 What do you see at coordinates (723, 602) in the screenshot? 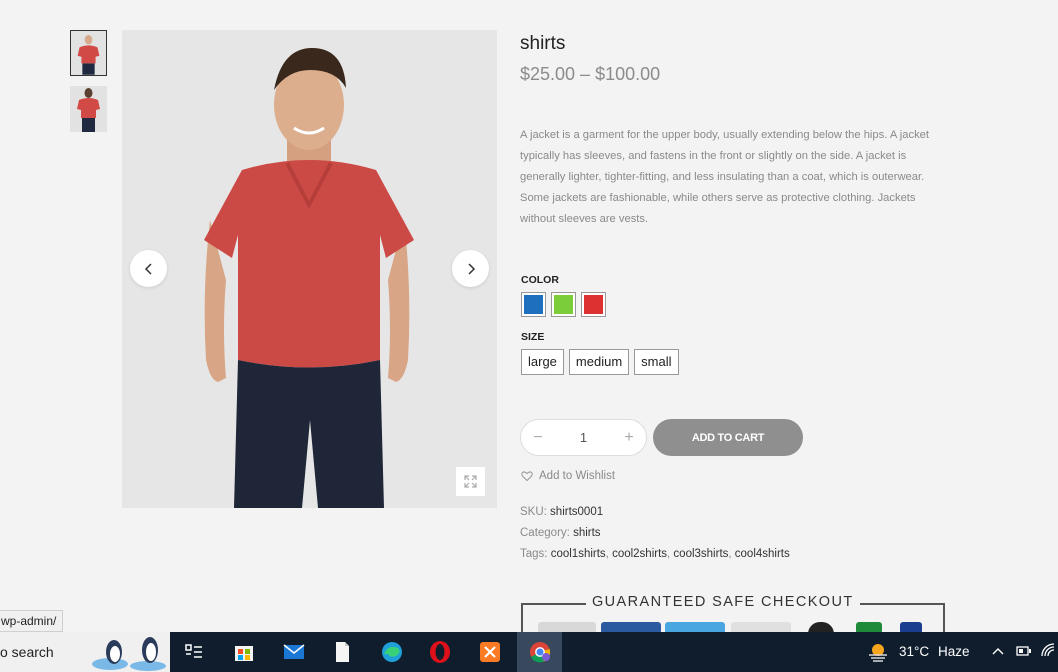
I see `safe-checkout-title: GUARANTEED SAFE CHECKOUT` at bounding box center [723, 602].